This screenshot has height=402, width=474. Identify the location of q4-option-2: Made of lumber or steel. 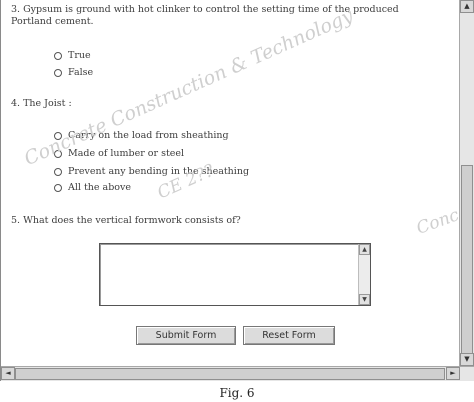
(119, 153).